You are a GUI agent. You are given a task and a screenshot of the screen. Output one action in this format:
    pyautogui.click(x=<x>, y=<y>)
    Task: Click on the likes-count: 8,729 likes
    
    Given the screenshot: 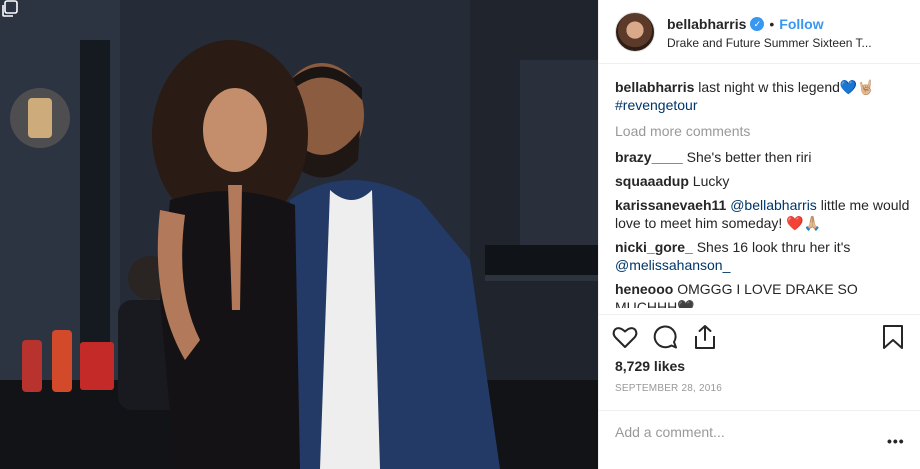 What is the action you would take?
    pyautogui.click(x=650, y=366)
    